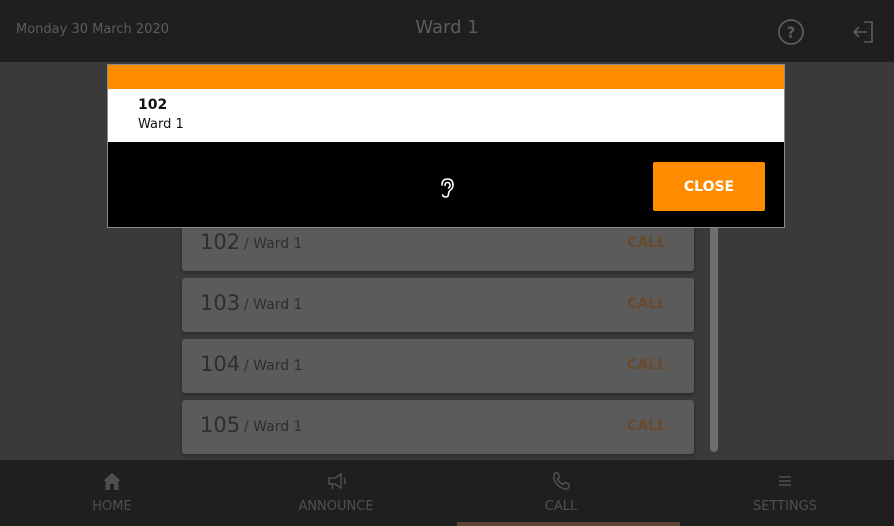  Describe the element at coordinates (561, 481) in the screenshot. I see `phone-icon` at that location.